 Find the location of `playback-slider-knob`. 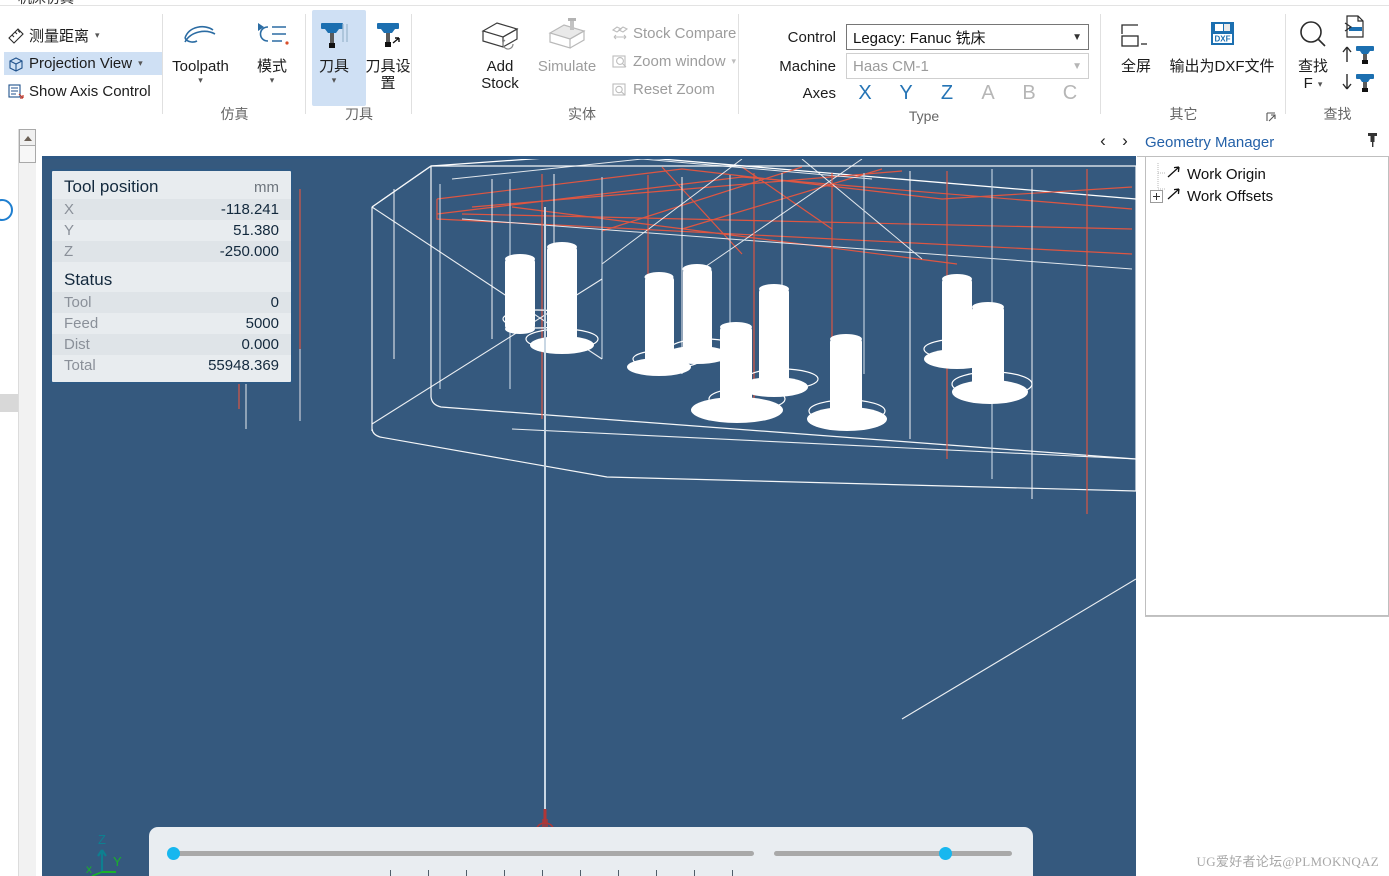

playback-slider-knob is located at coordinates (173, 853).